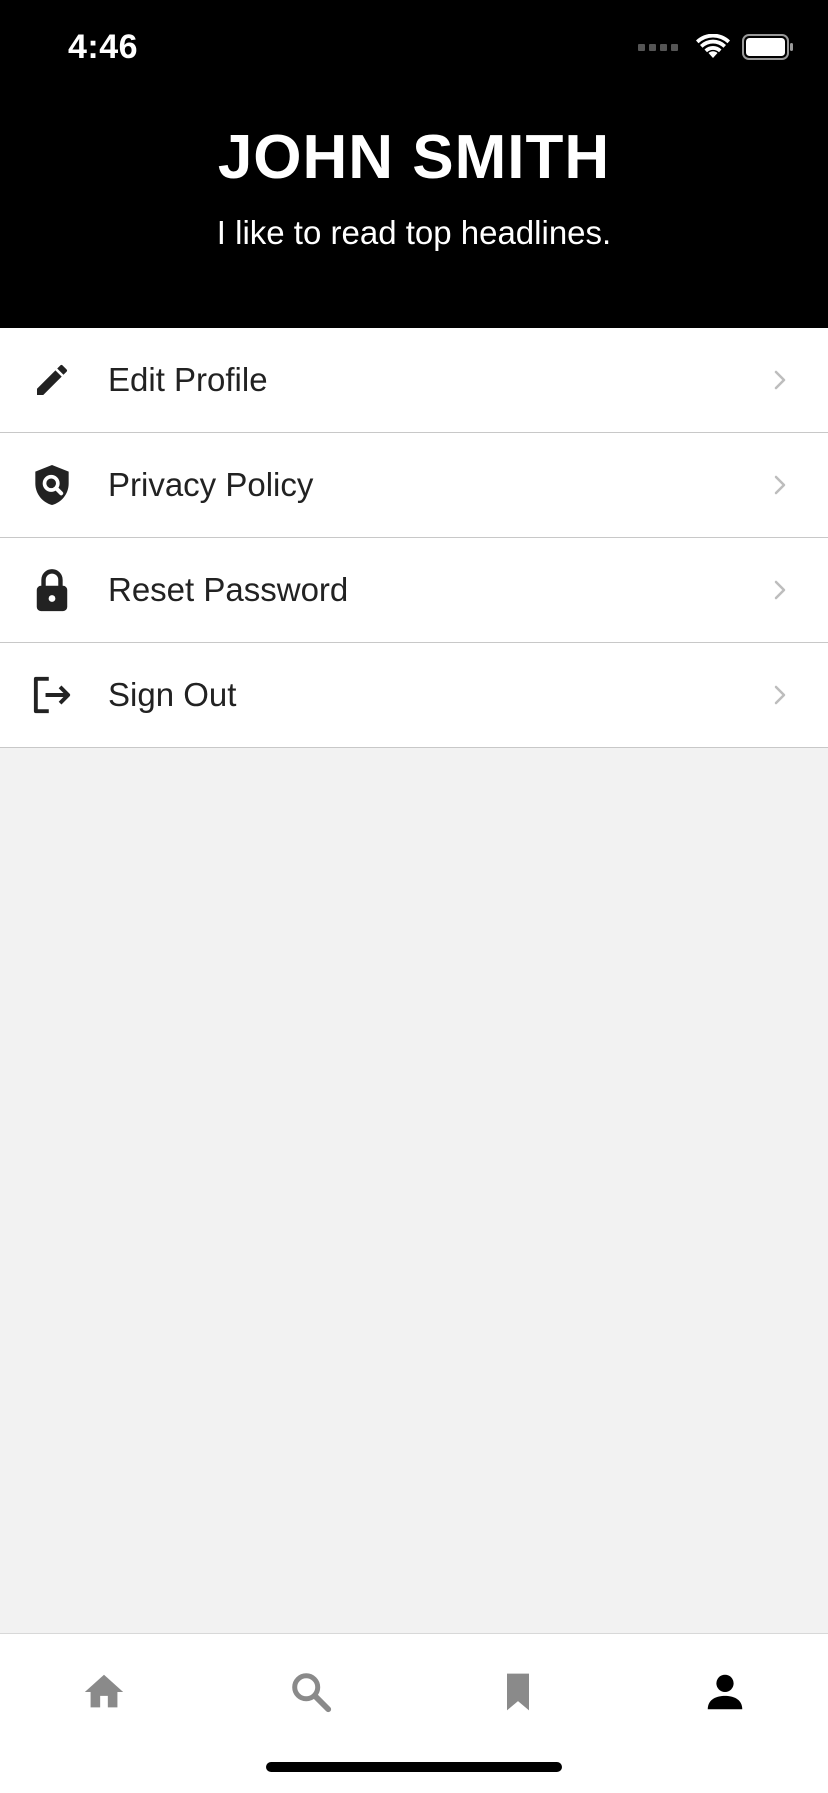  I want to click on status-indicators, so click(716, 47).